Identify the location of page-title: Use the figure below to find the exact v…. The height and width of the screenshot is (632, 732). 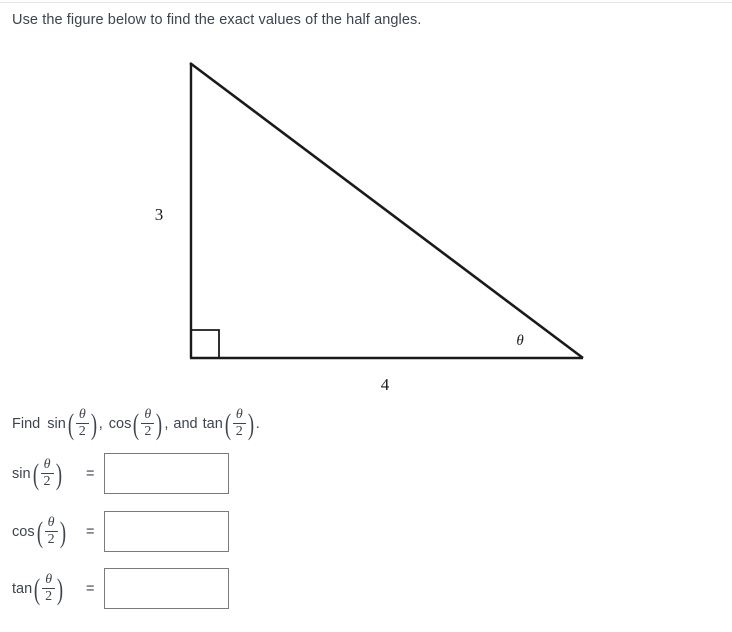
(217, 20).